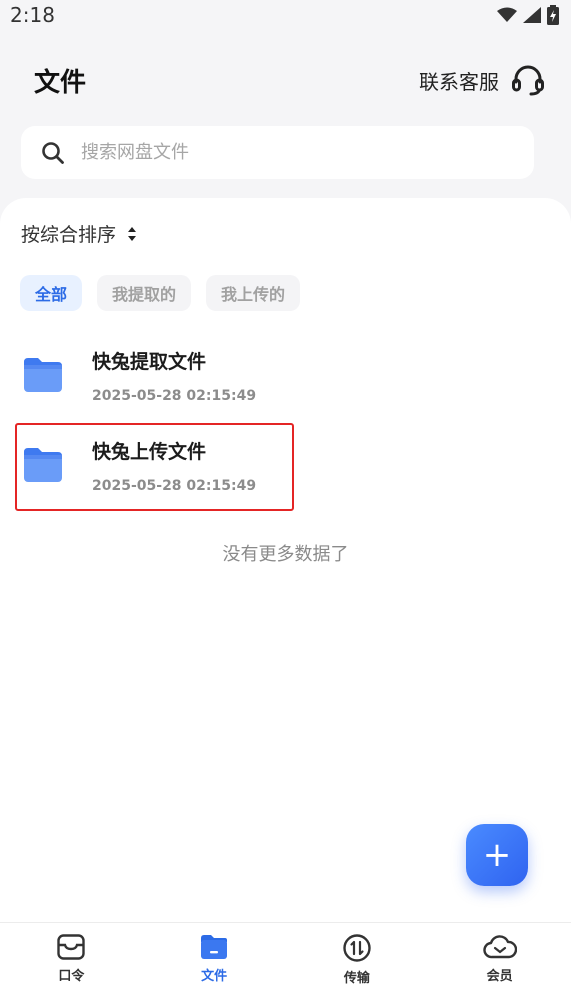 Image resolution: width=571 pixels, height=995 pixels. I want to click on page-title: 文件, so click(60, 82).